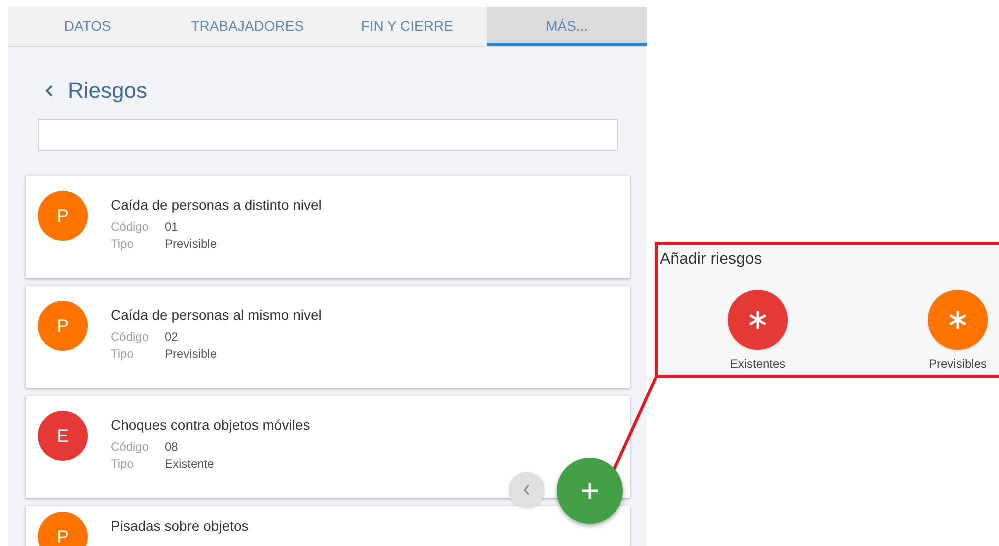  I want to click on plus-icon, so click(590, 491).